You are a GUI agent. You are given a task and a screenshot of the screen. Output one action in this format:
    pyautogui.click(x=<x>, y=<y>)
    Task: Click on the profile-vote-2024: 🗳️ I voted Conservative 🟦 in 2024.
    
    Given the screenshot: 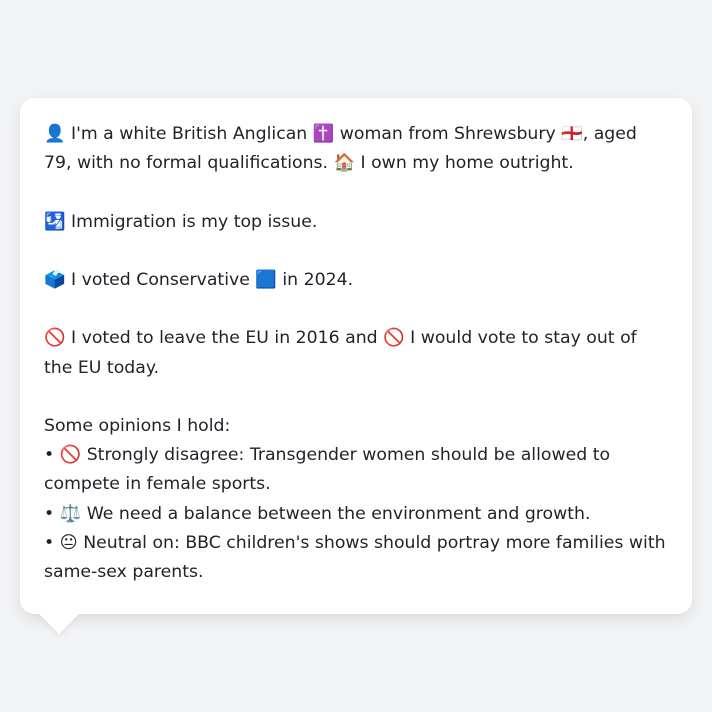 What is the action you would take?
    pyautogui.click(x=199, y=279)
    